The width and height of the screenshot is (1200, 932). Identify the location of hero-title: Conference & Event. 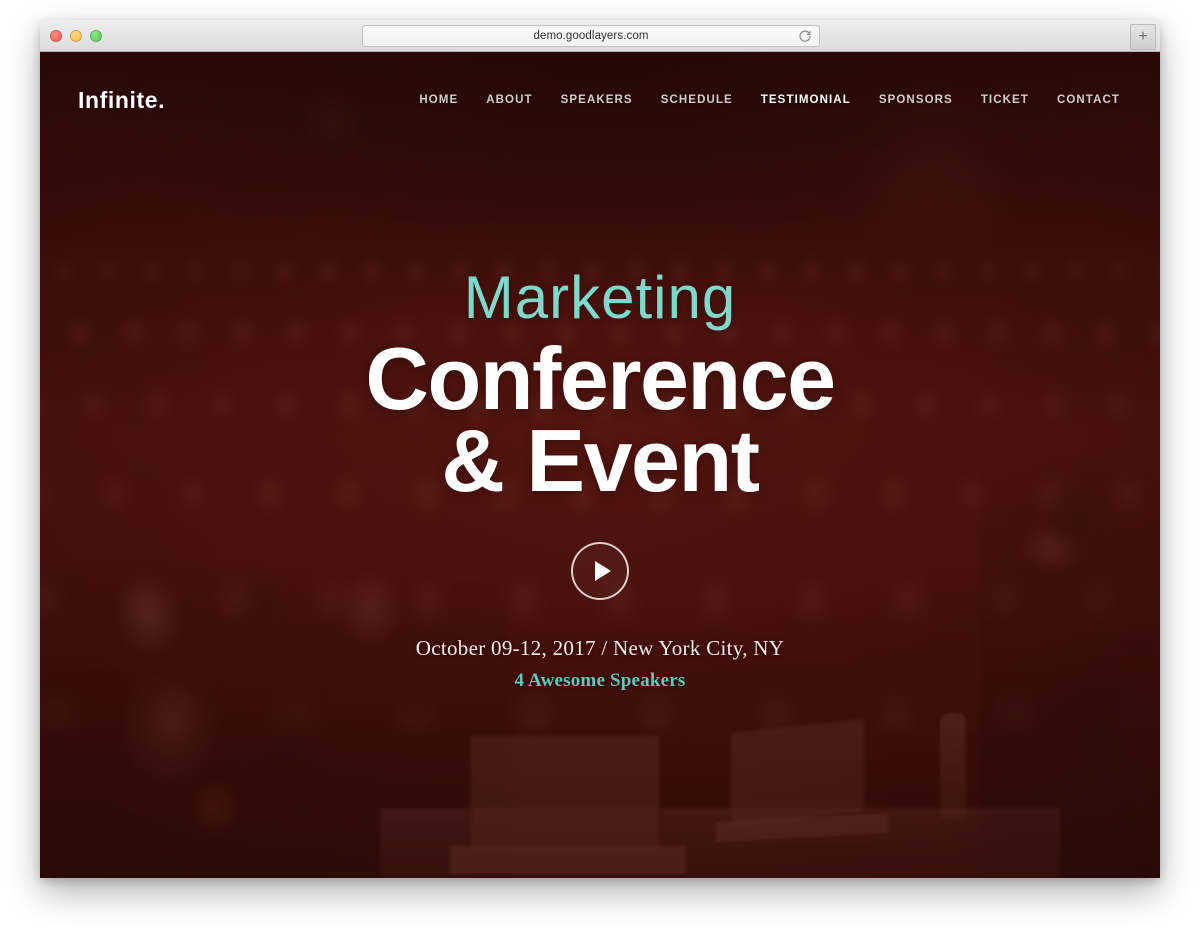
(600, 419).